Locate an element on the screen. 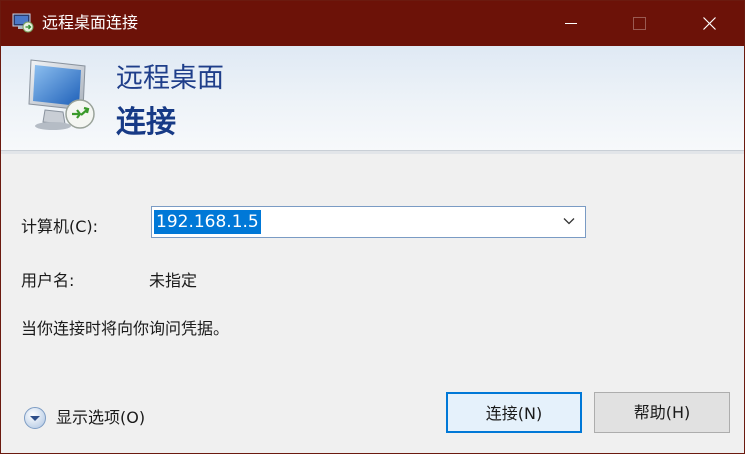 This screenshot has width=745, height=454. show-options-toggle: 显示选项(O) is located at coordinates (93, 418).